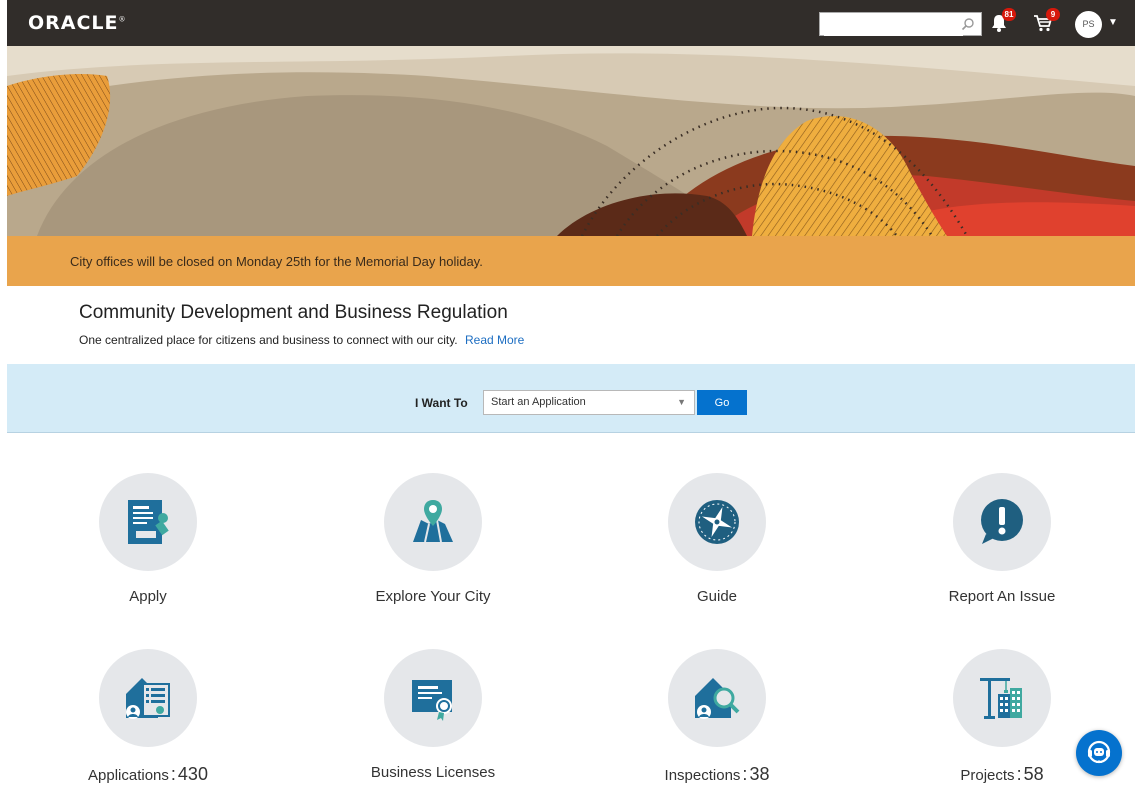 The width and height of the screenshot is (1142, 785). I want to click on selected-option: Start an Application, so click(538, 402).